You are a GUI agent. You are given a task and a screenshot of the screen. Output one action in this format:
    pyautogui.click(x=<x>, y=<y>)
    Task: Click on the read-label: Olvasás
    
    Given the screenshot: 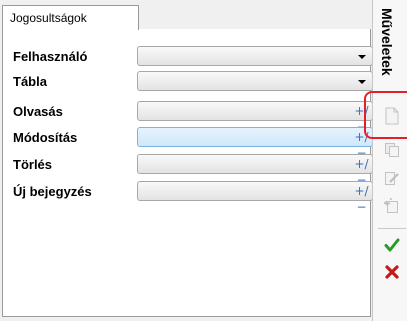 What is the action you would take?
    pyautogui.click(x=38, y=111)
    